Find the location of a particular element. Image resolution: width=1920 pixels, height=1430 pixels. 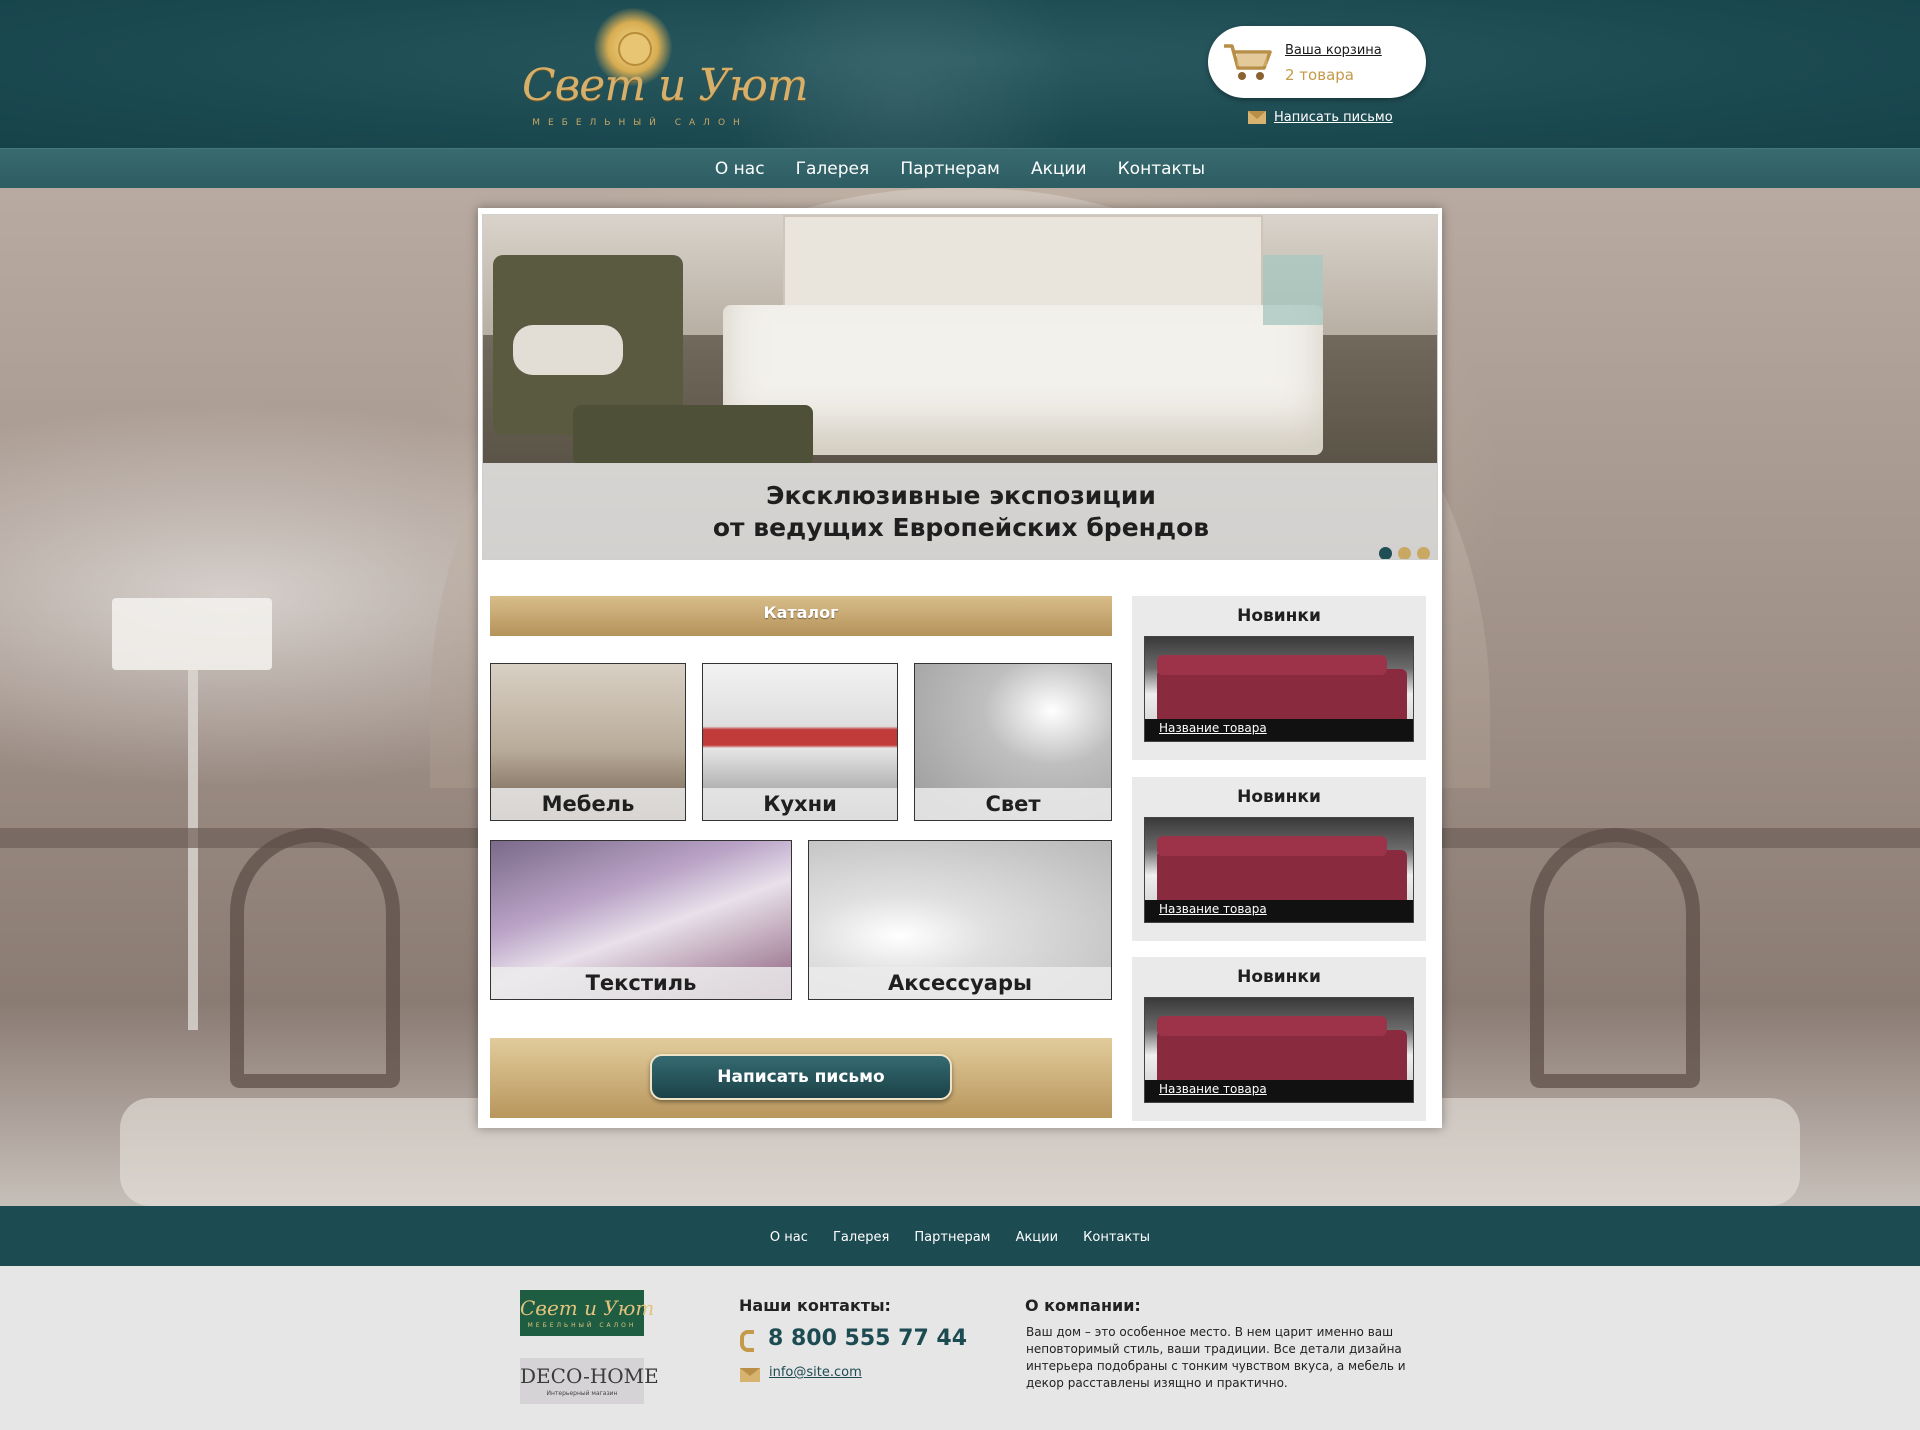

cart-widget: Ваша корзина 2 товара is located at coordinates (1317, 62).